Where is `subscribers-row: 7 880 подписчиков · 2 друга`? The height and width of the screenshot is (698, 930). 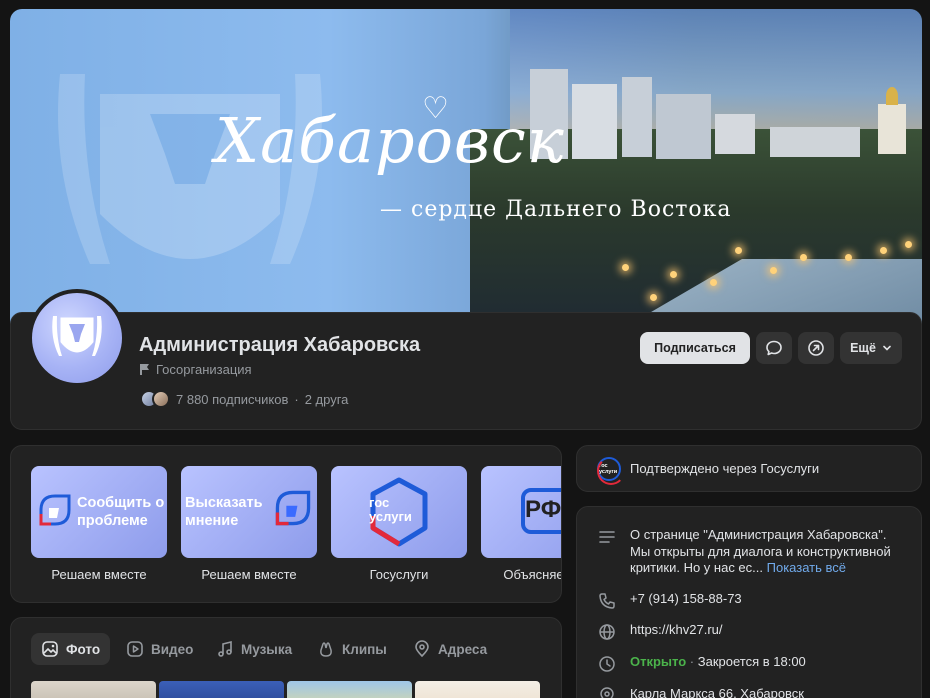 subscribers-row: 7 880 подписчиков · 2 друга is located at coordinates (244, 399).